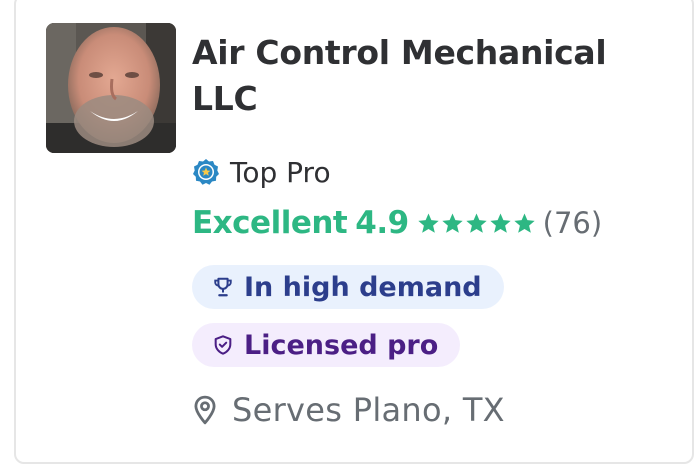 This screenshot has width=700, height=464. What do you see at coordinates (223, 345) in the screenshot?
I see `shield-check-icon` at bounding box center [223, 345].